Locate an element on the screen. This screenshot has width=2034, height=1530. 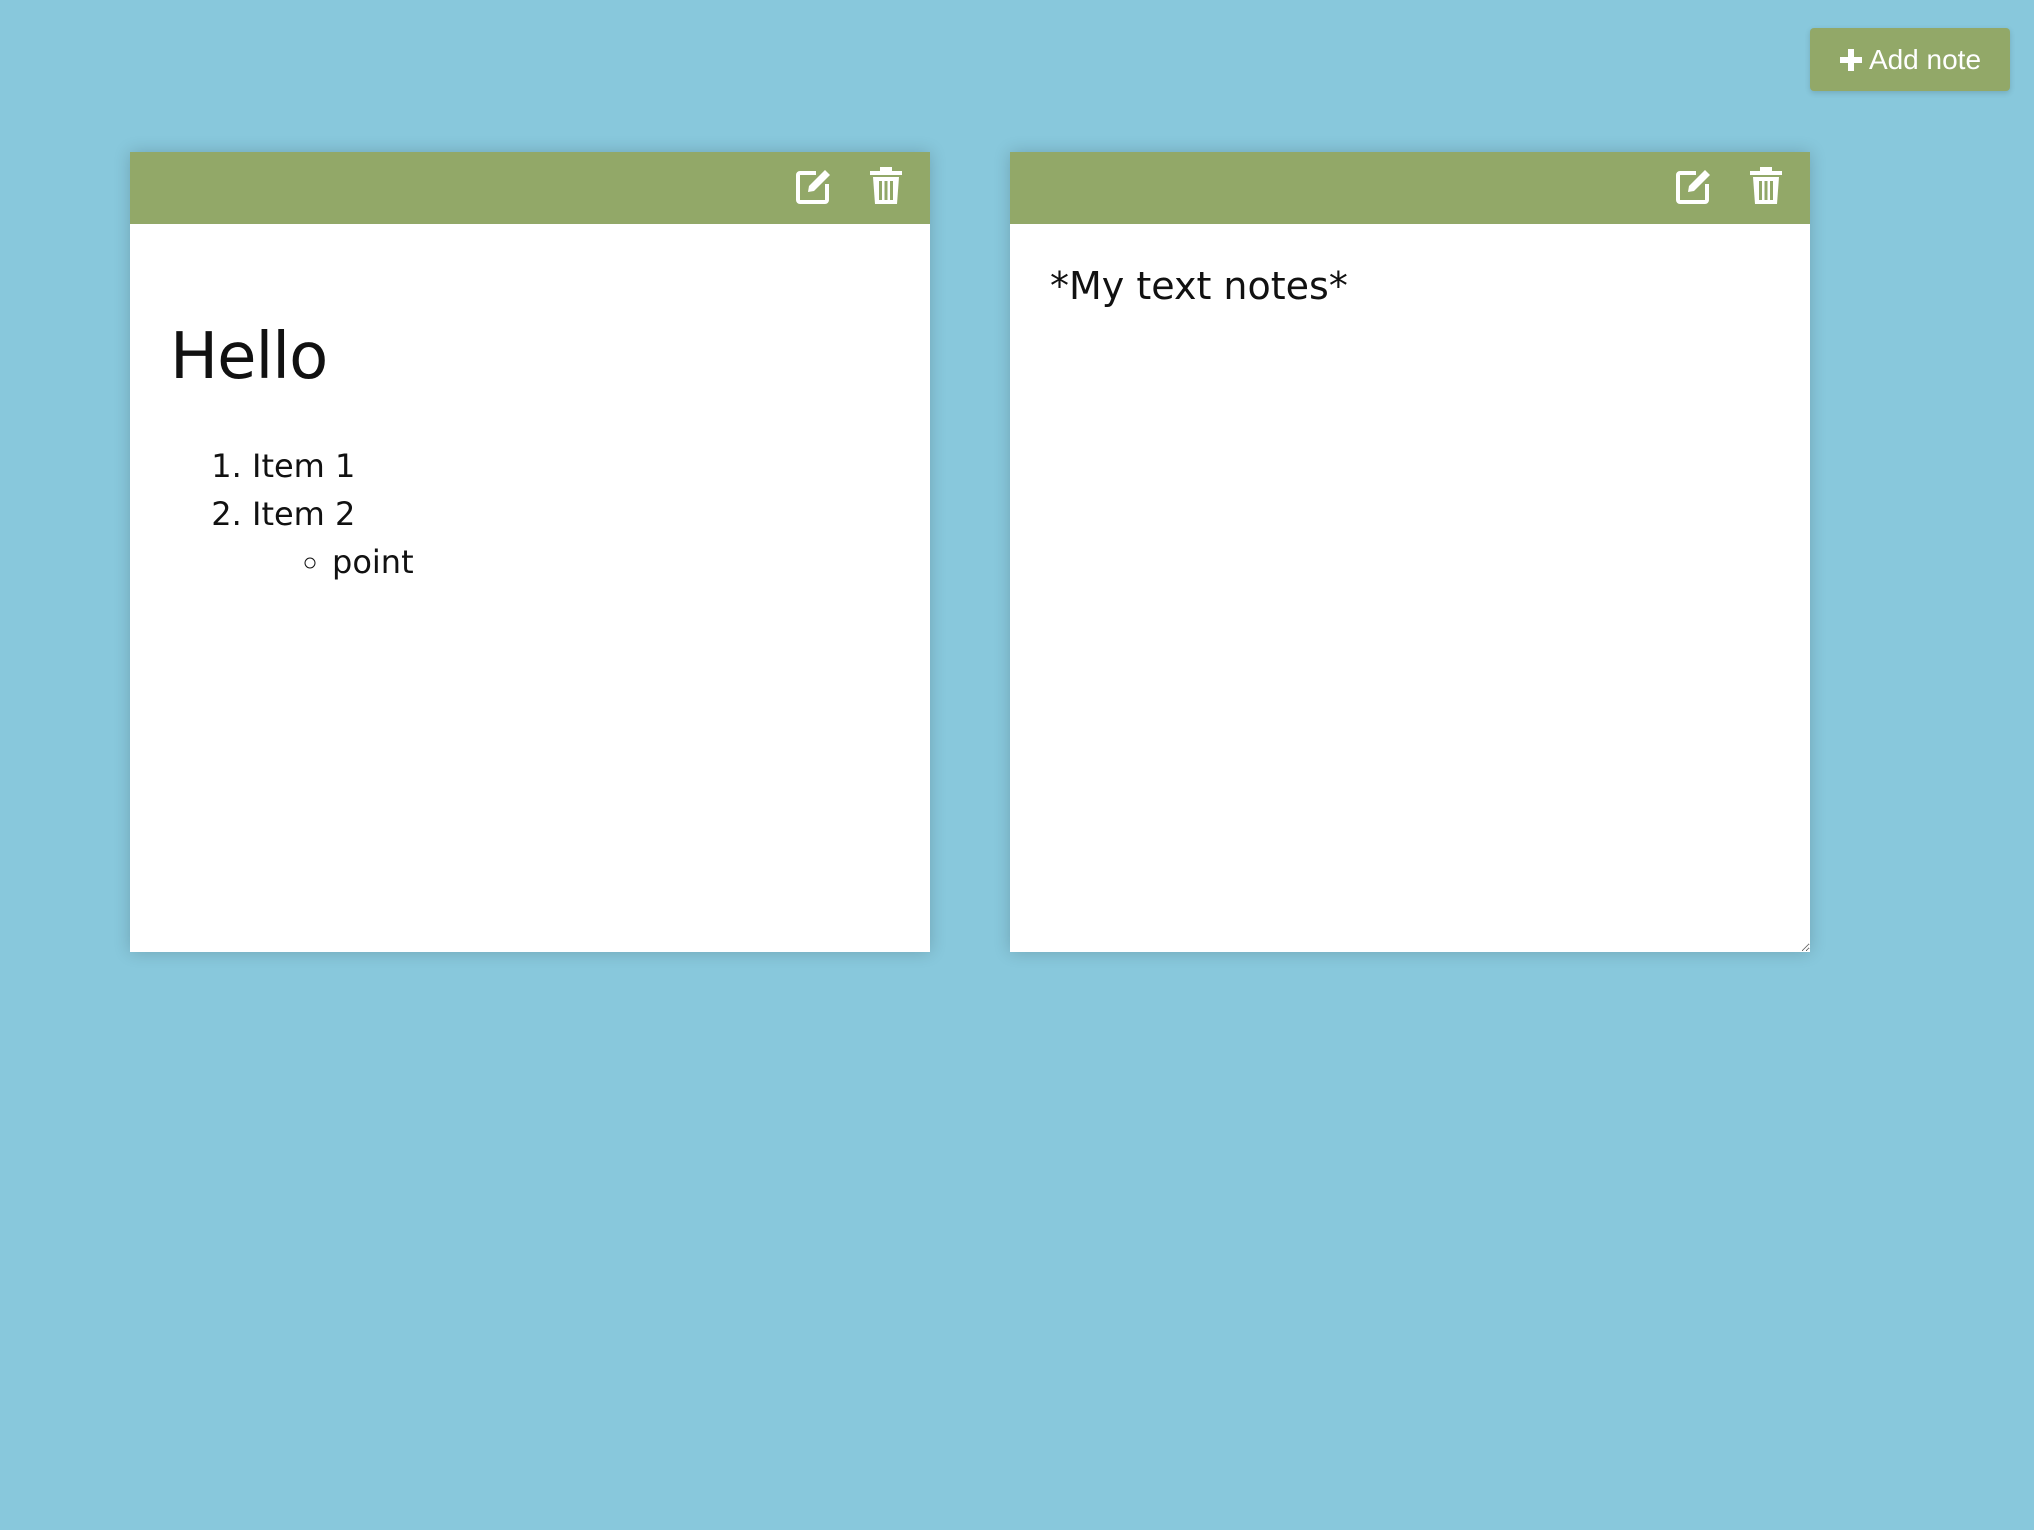
list-item: point is located at coordinates (611, 562).